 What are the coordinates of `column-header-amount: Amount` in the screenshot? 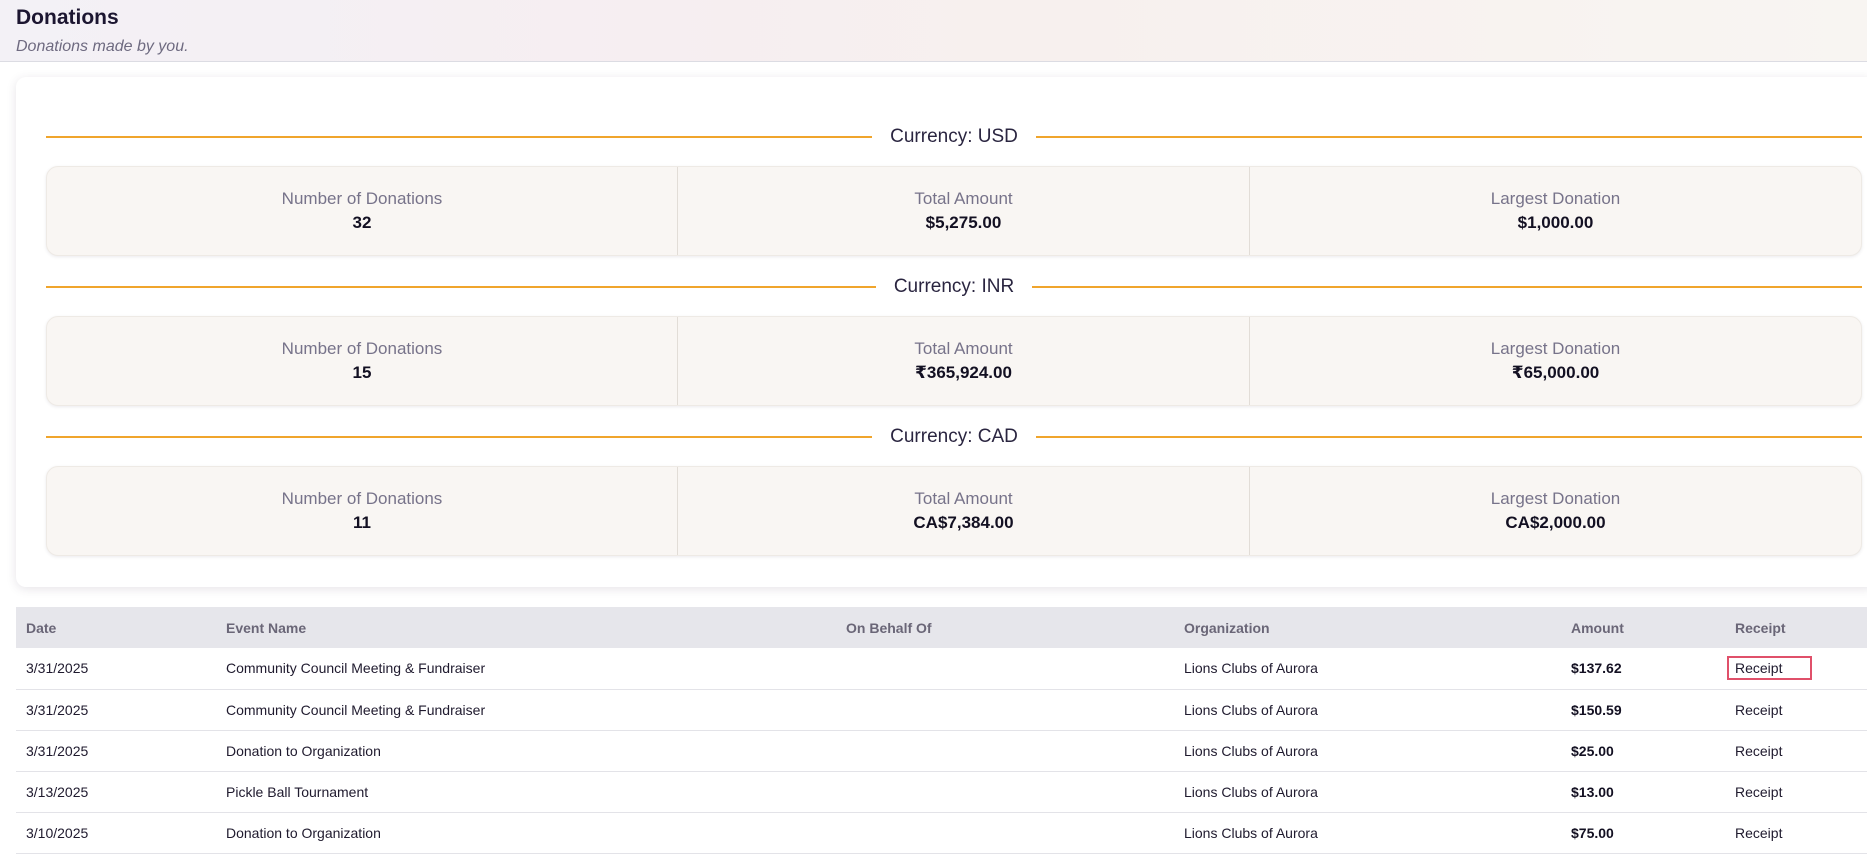 It's located at (1643, 627).